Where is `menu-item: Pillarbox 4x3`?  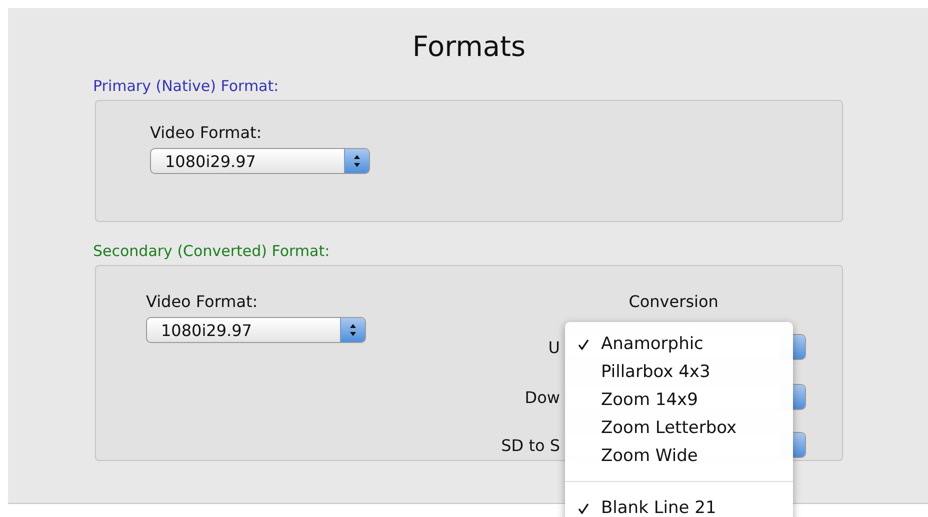
menu-item: Pillarbox 4x3 is located at coordinates (679, 372).